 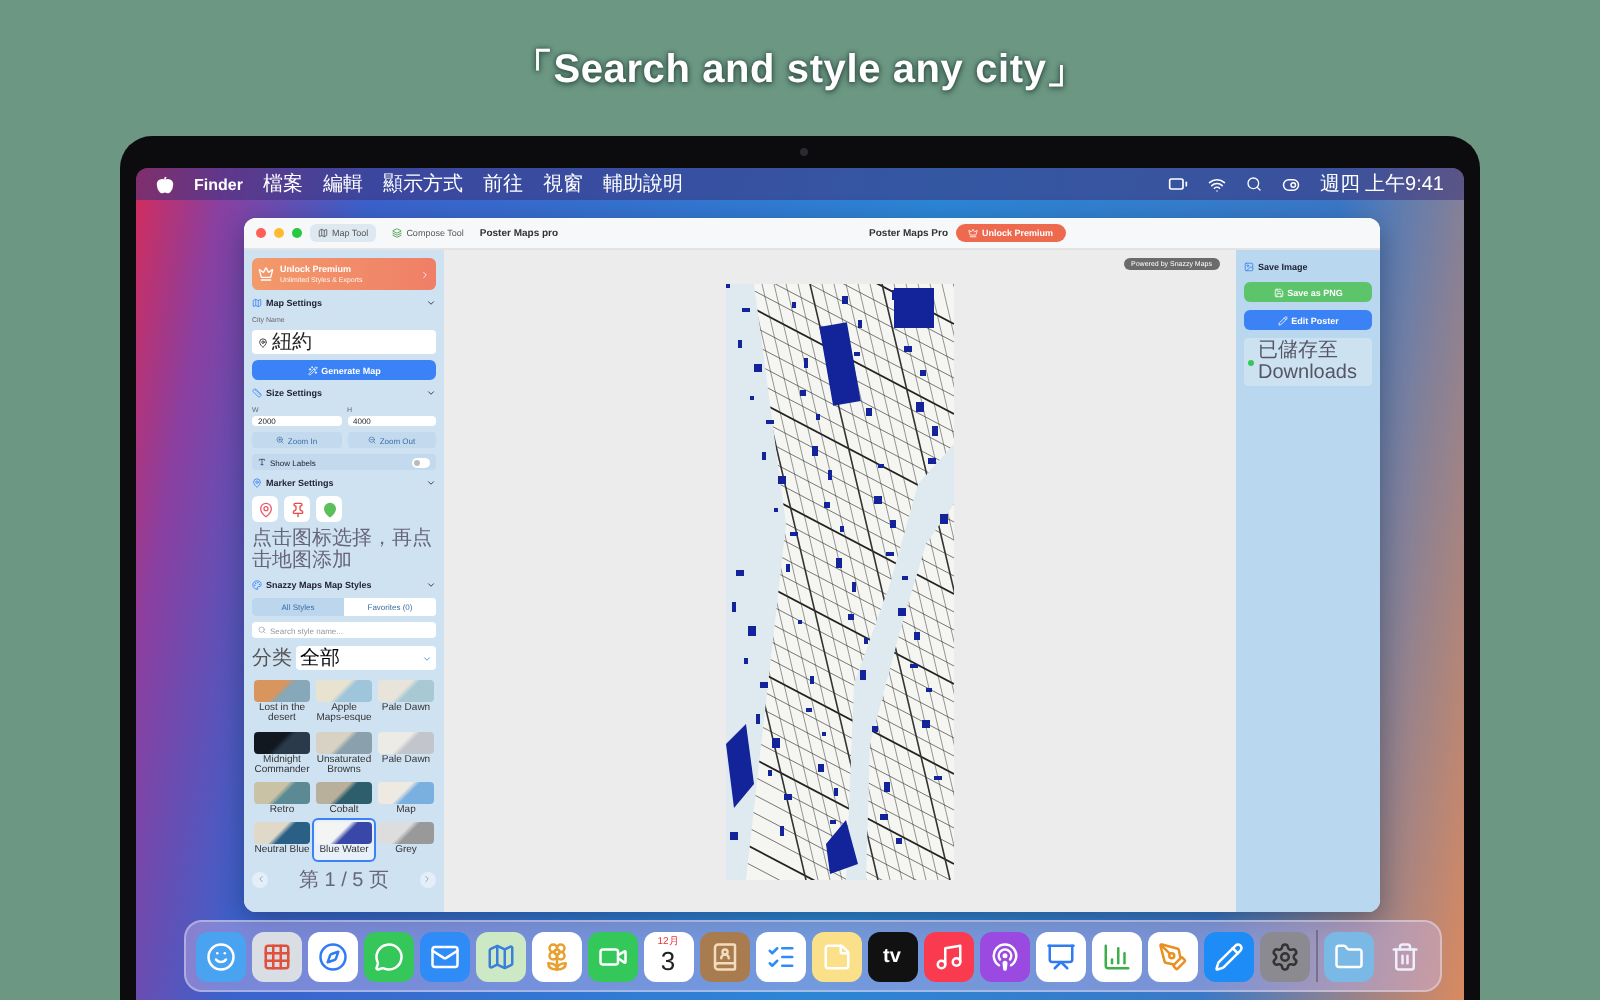 I want to click on close-button, so click(x=261, y=233).